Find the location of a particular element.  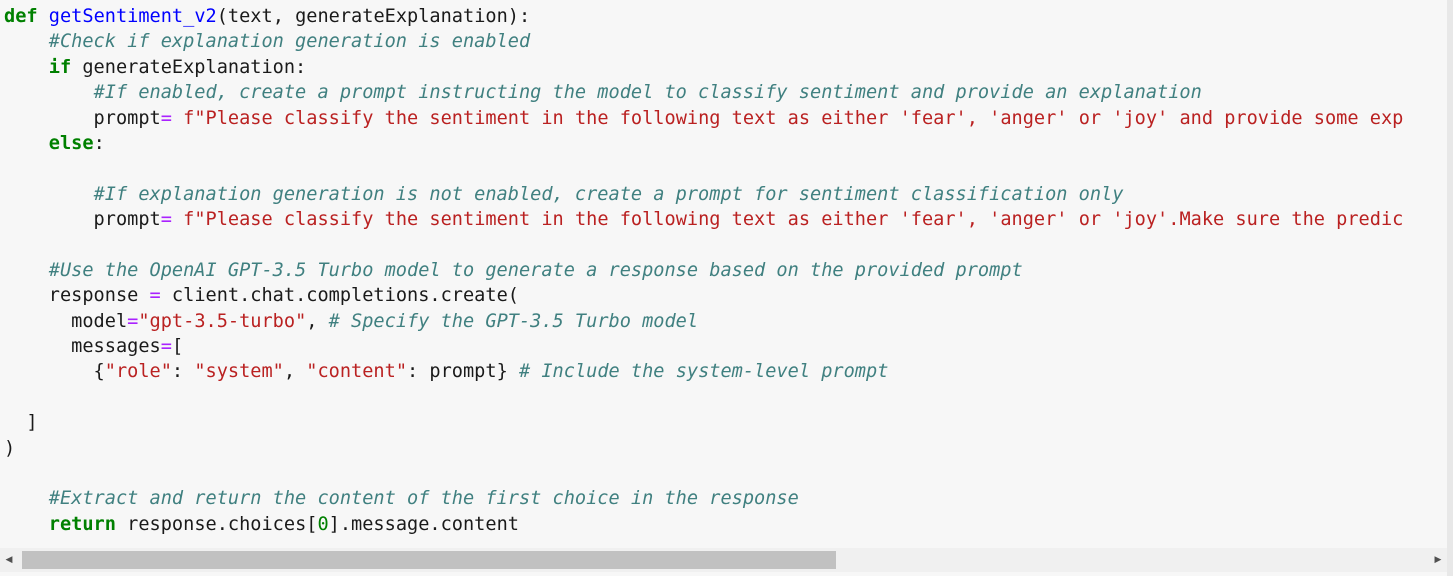

code-token: "system" is located at coordinates (239, 372).